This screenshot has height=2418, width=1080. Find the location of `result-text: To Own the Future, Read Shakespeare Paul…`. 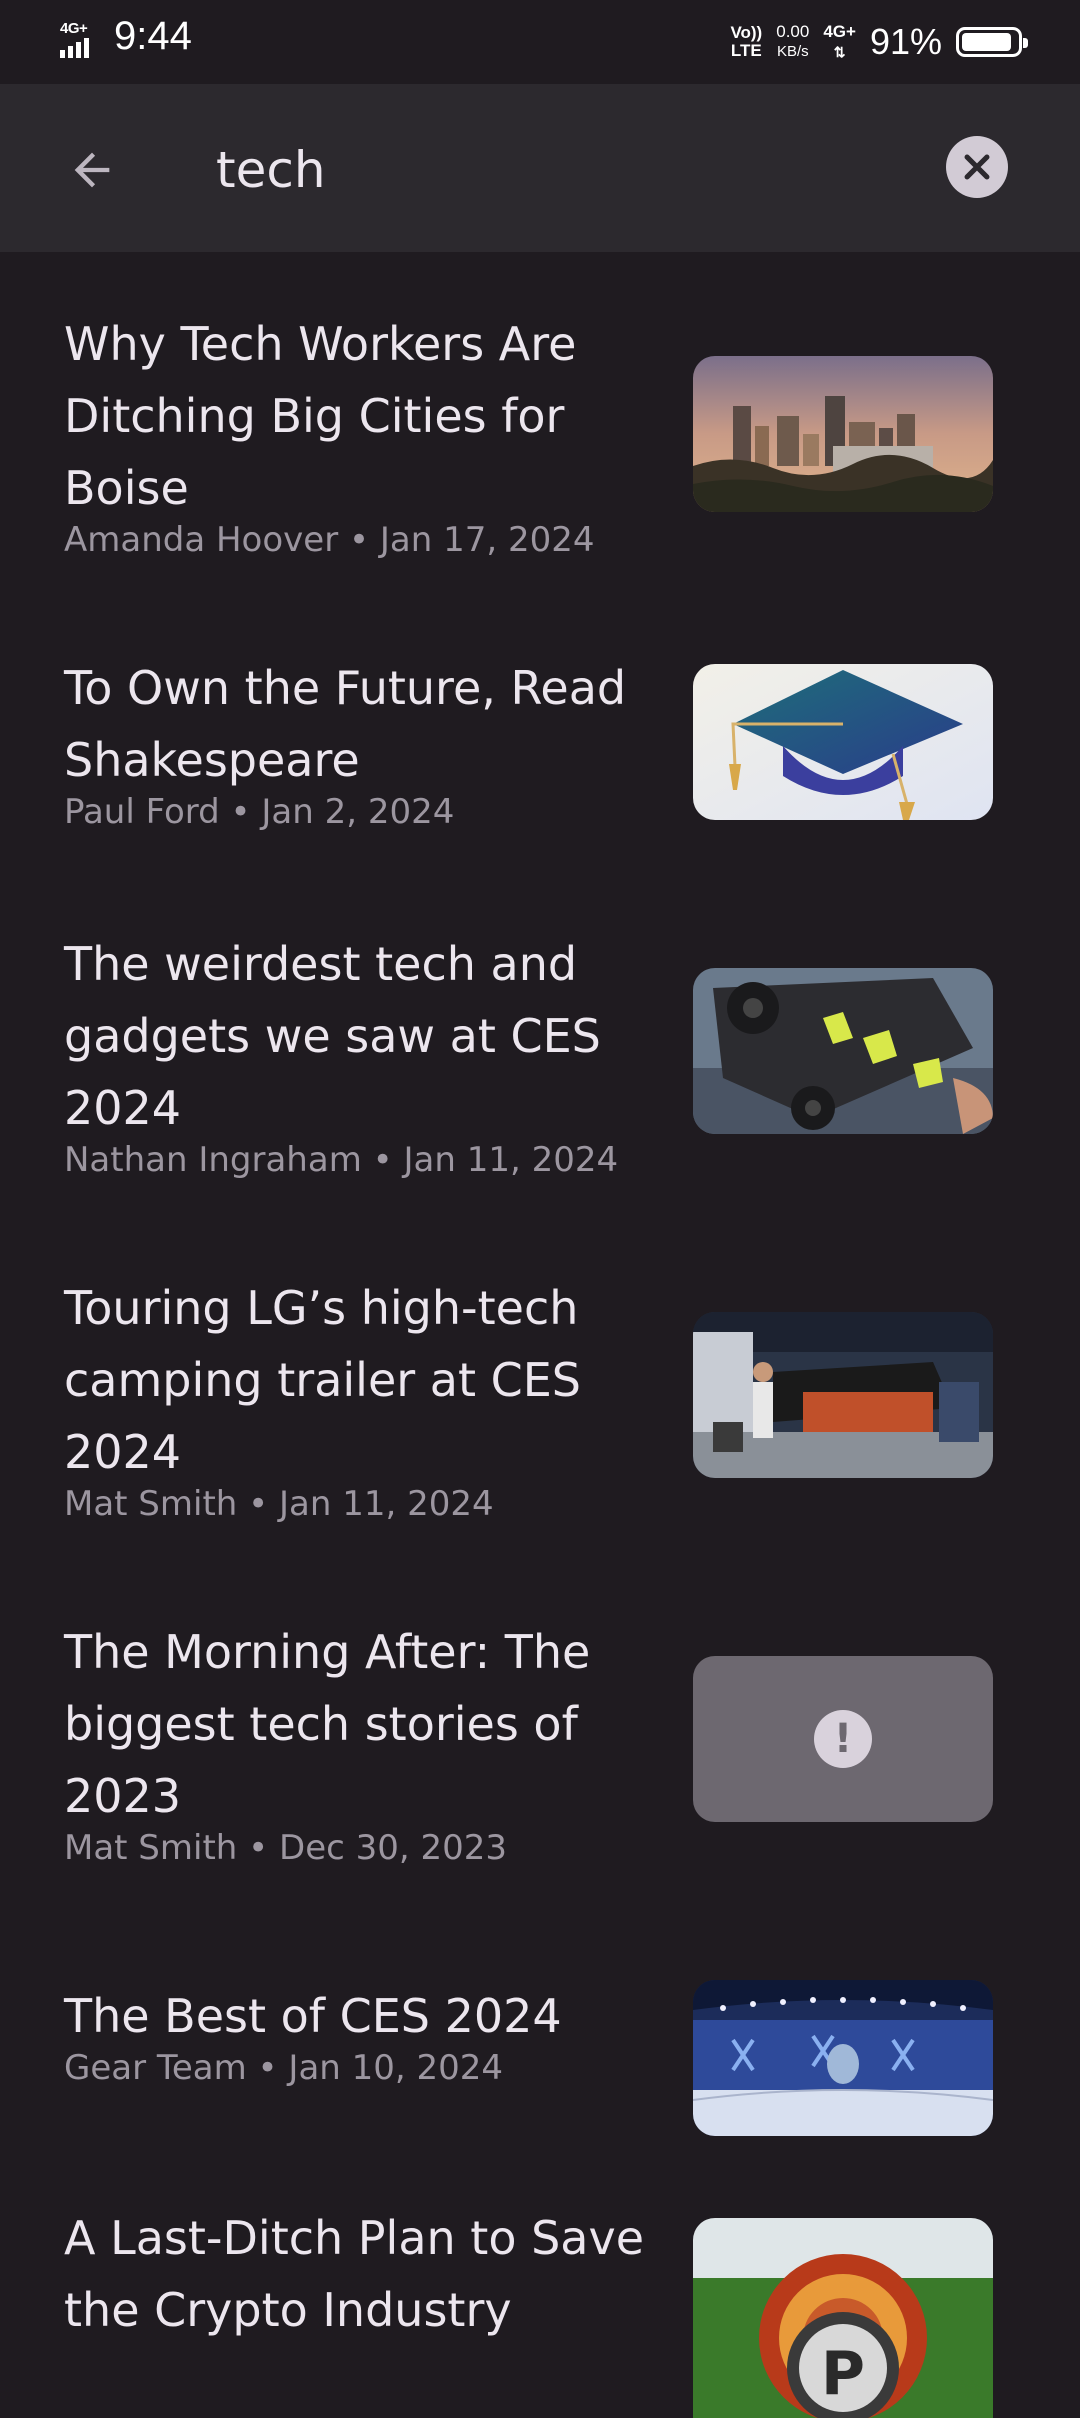

result-text: To Own the Future, Read Shakespeare Paul… is located at coordinates (359, 743).